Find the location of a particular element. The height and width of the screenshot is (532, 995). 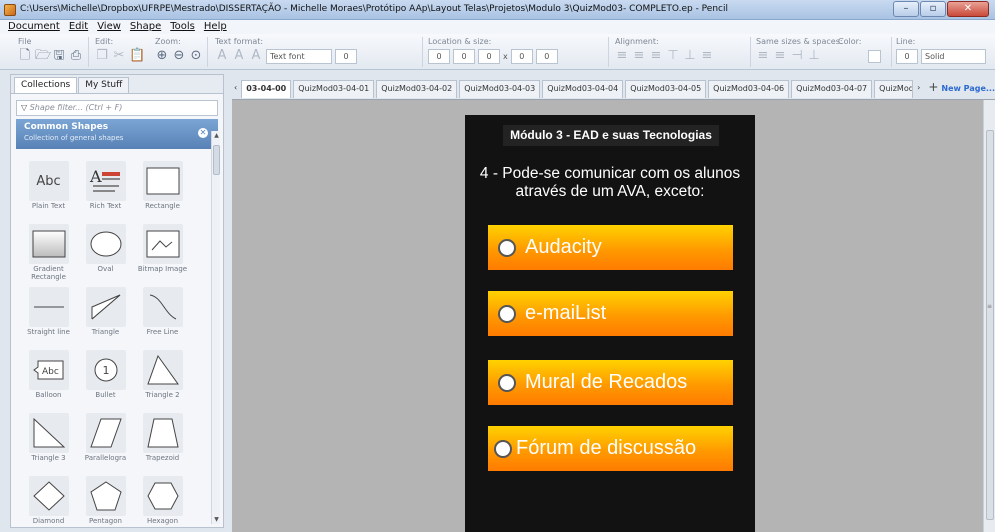

paste-icon: 📋 is located at coordinates (137, 56).